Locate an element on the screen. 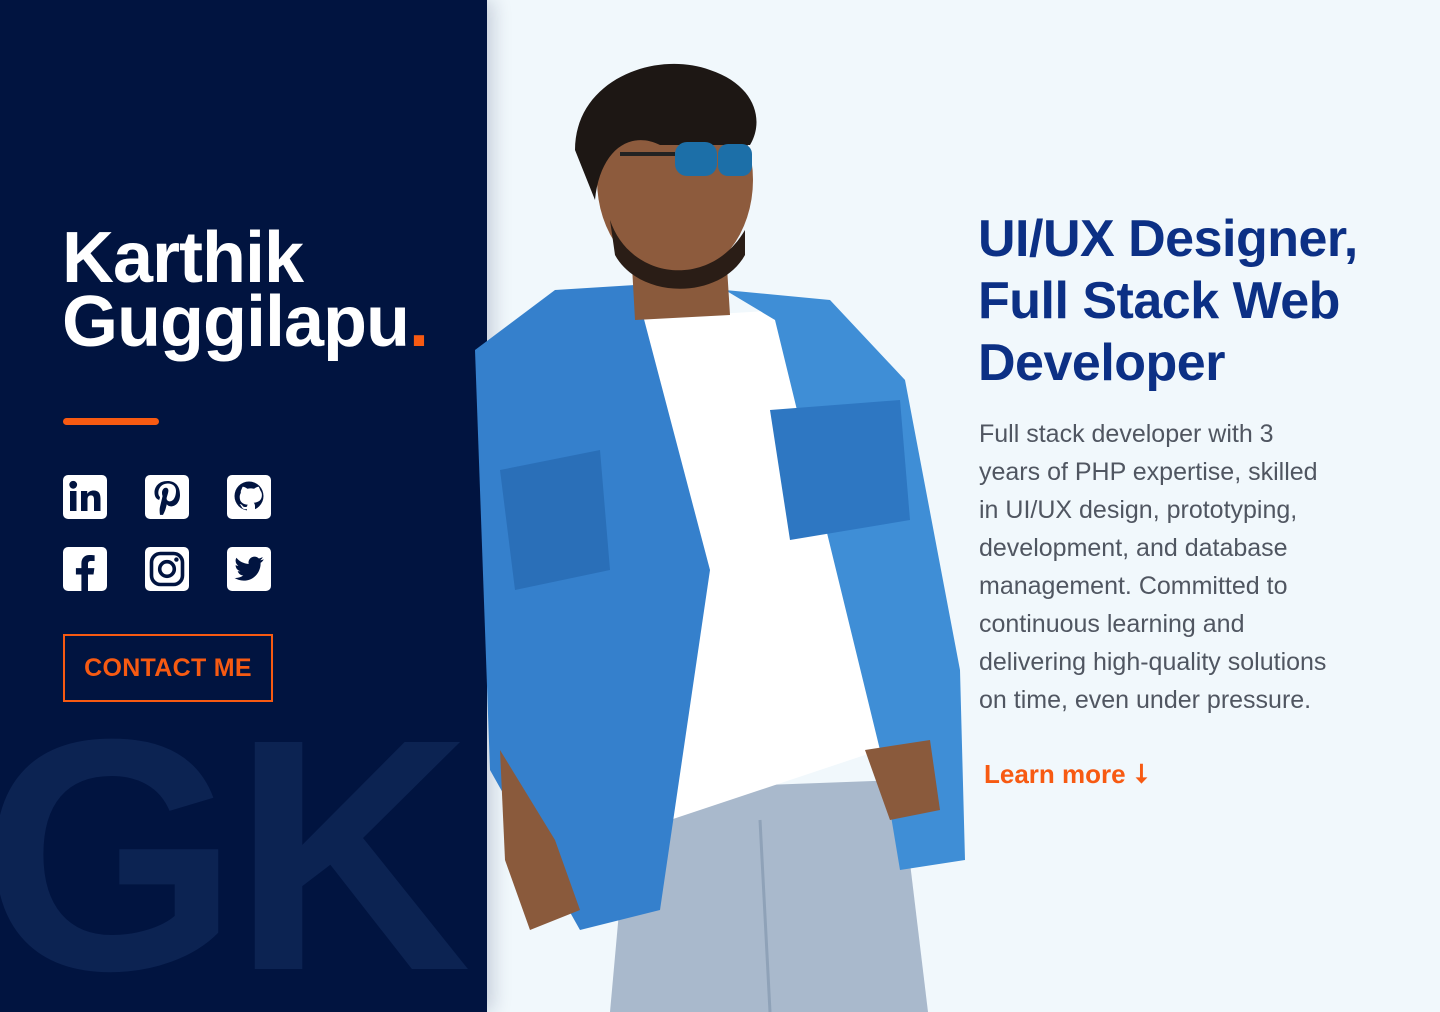 The height and width of the screenshot is (1012, 1440). facebook-icon is located at coordinates (85, 569).